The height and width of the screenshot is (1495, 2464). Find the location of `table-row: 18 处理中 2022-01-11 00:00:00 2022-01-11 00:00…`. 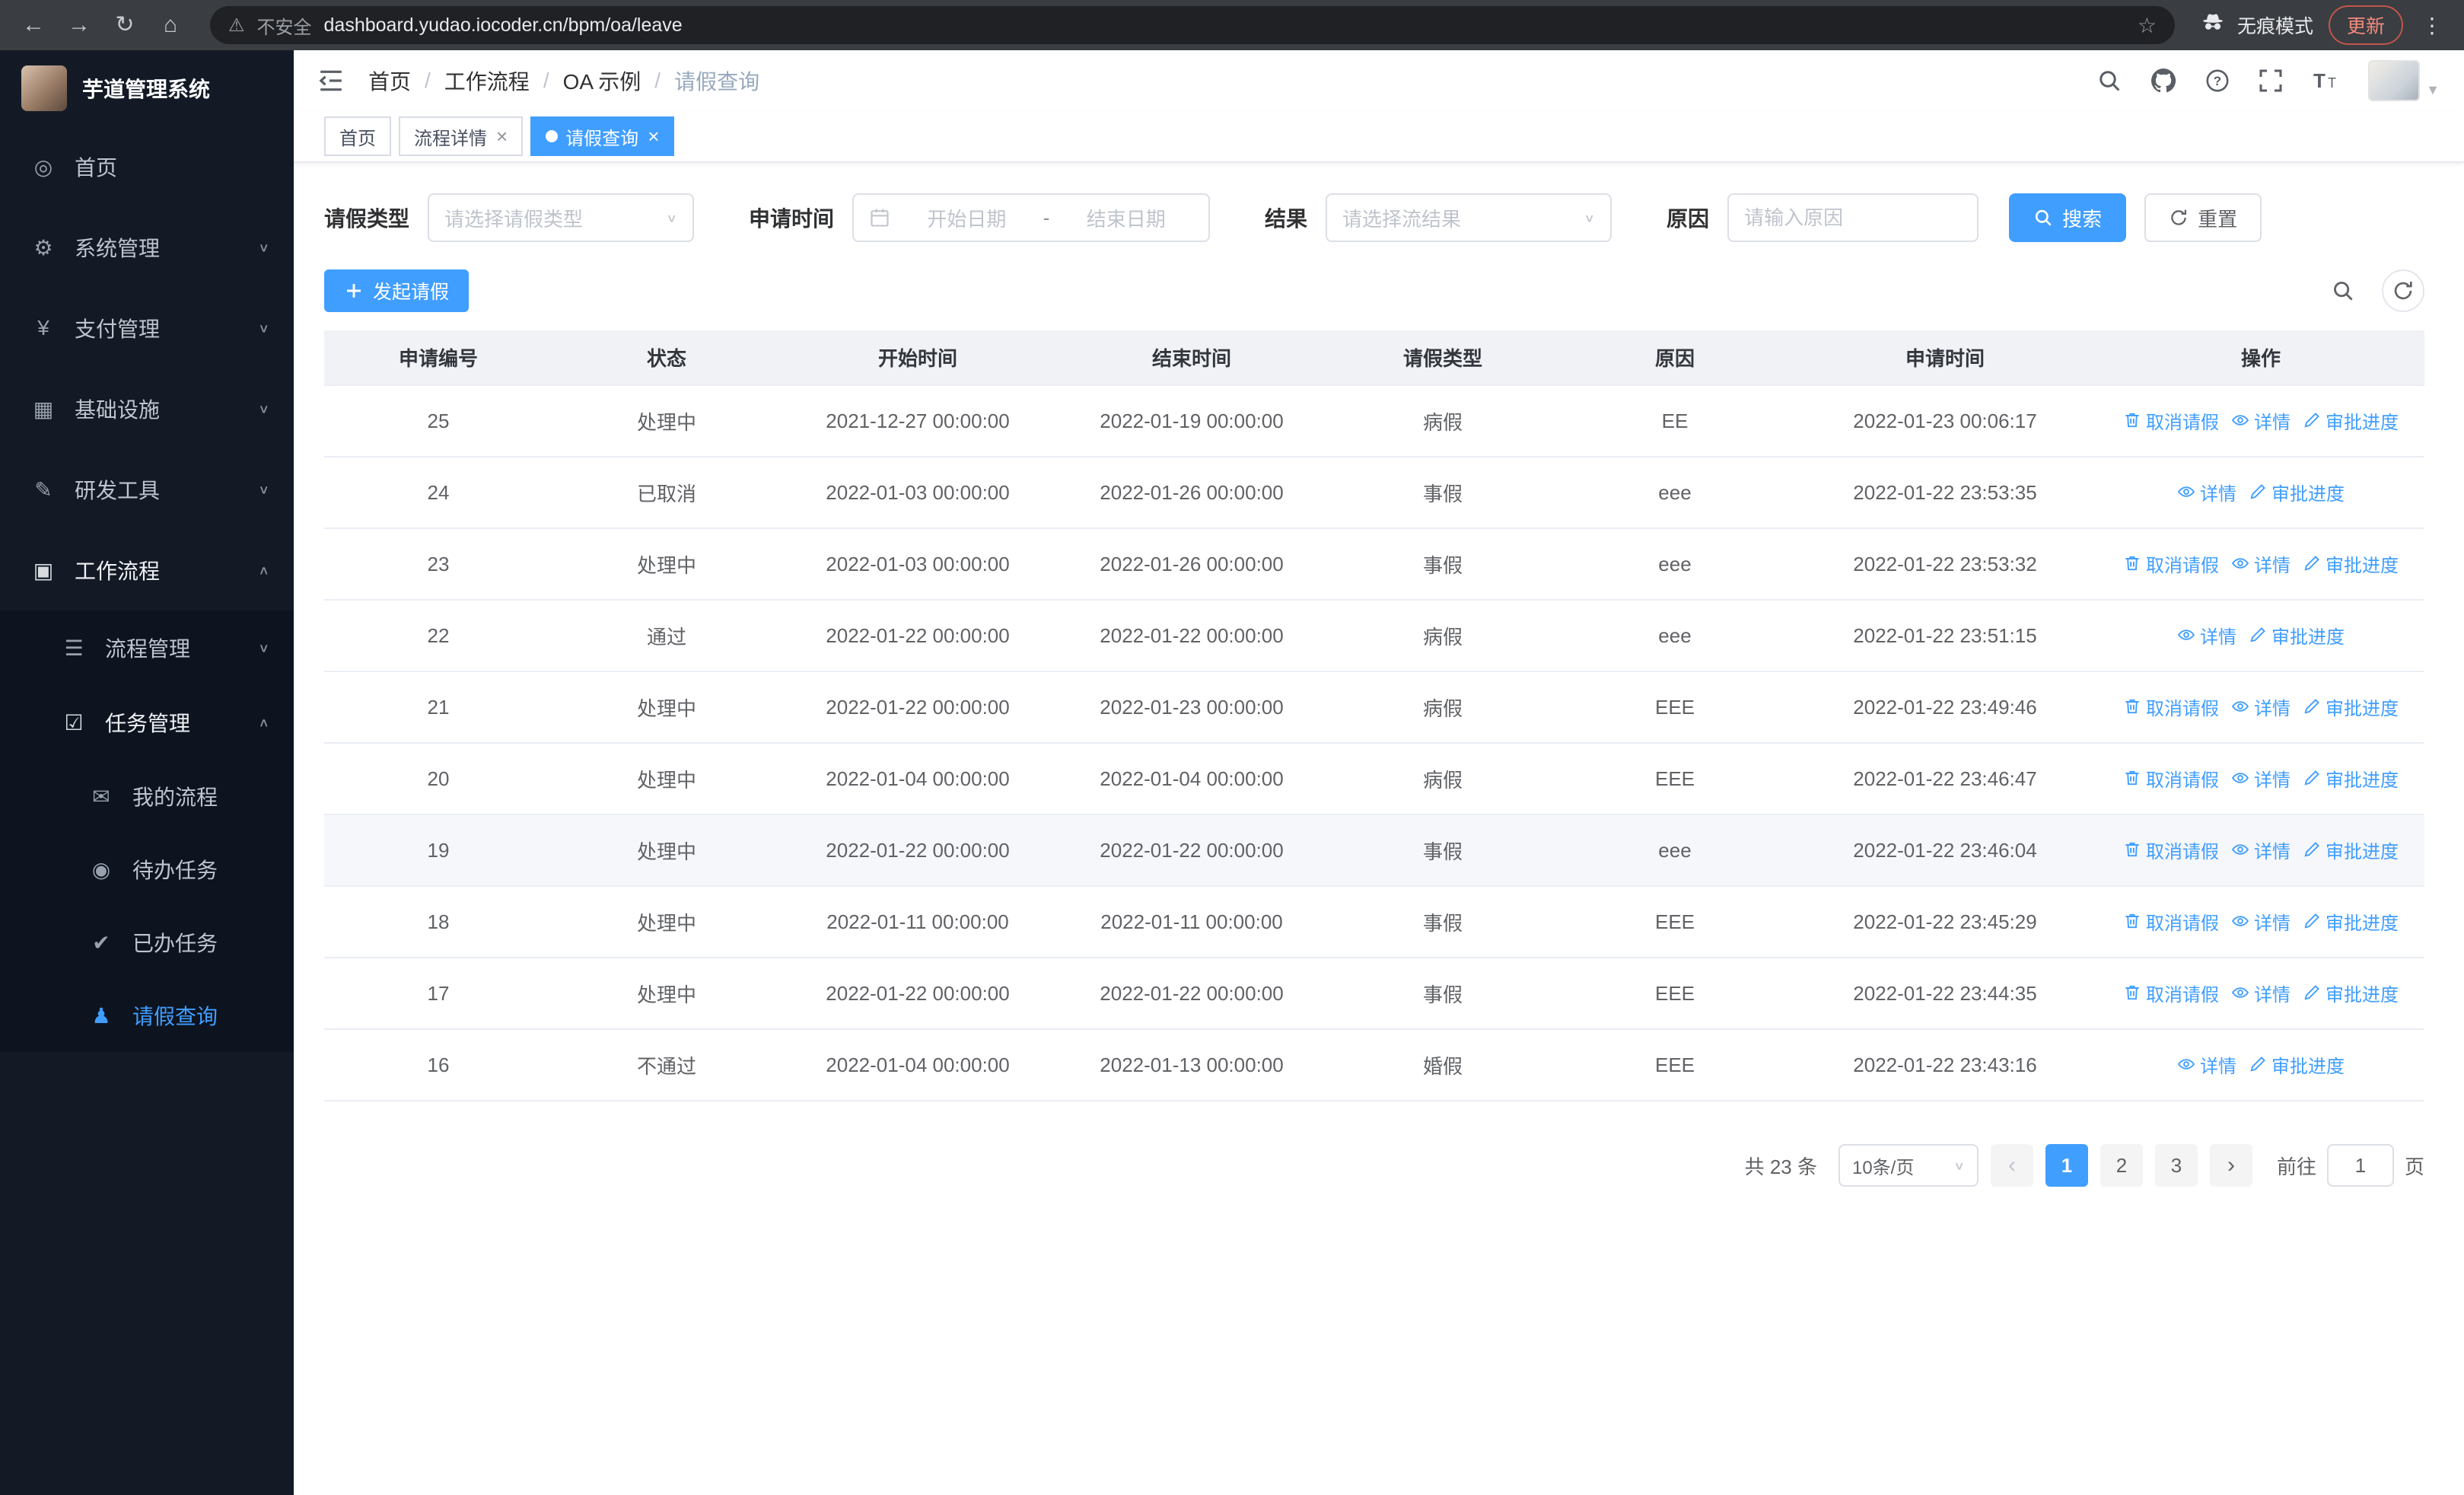

table-row: 18 处理中 2022-01-11 00:00:00 2022-01-11 00:00… is located at coordinates (1374, 922).